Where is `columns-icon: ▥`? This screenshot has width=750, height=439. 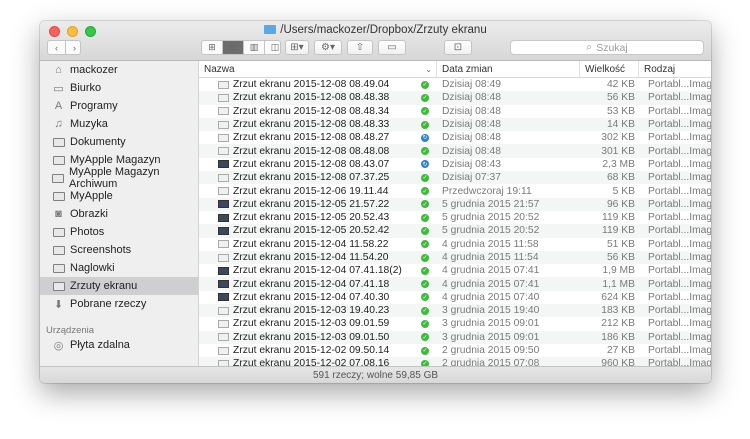
columns-icon: ▥ is located at coordinates (254, 47).